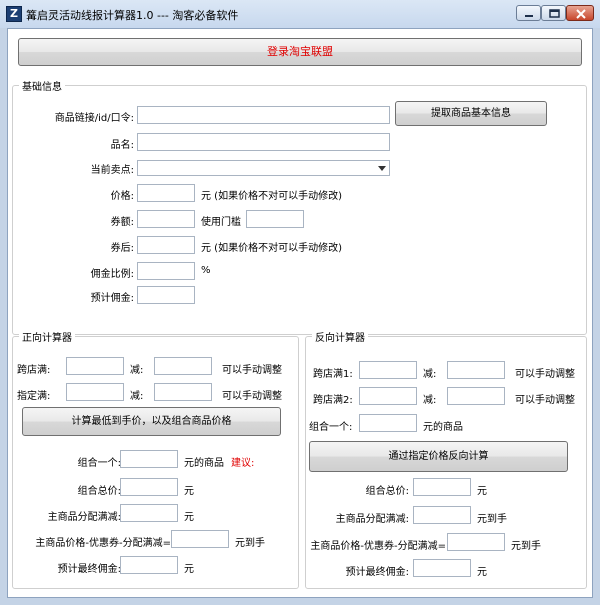 This screenshot has height=605, width=600. What do you see at coordinates (271, 196) in the screenshot?
I see `price-note: 元 (如果价格不对可以手动修改)` at bounding box center [271, 196].